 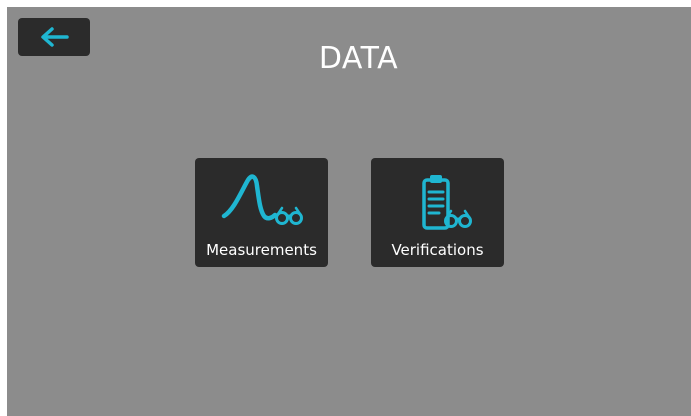 What do you see at coordinates (261, 203) in the screenshot?
I see `measurement-waveform-icon` at bounding box center [261, 203].